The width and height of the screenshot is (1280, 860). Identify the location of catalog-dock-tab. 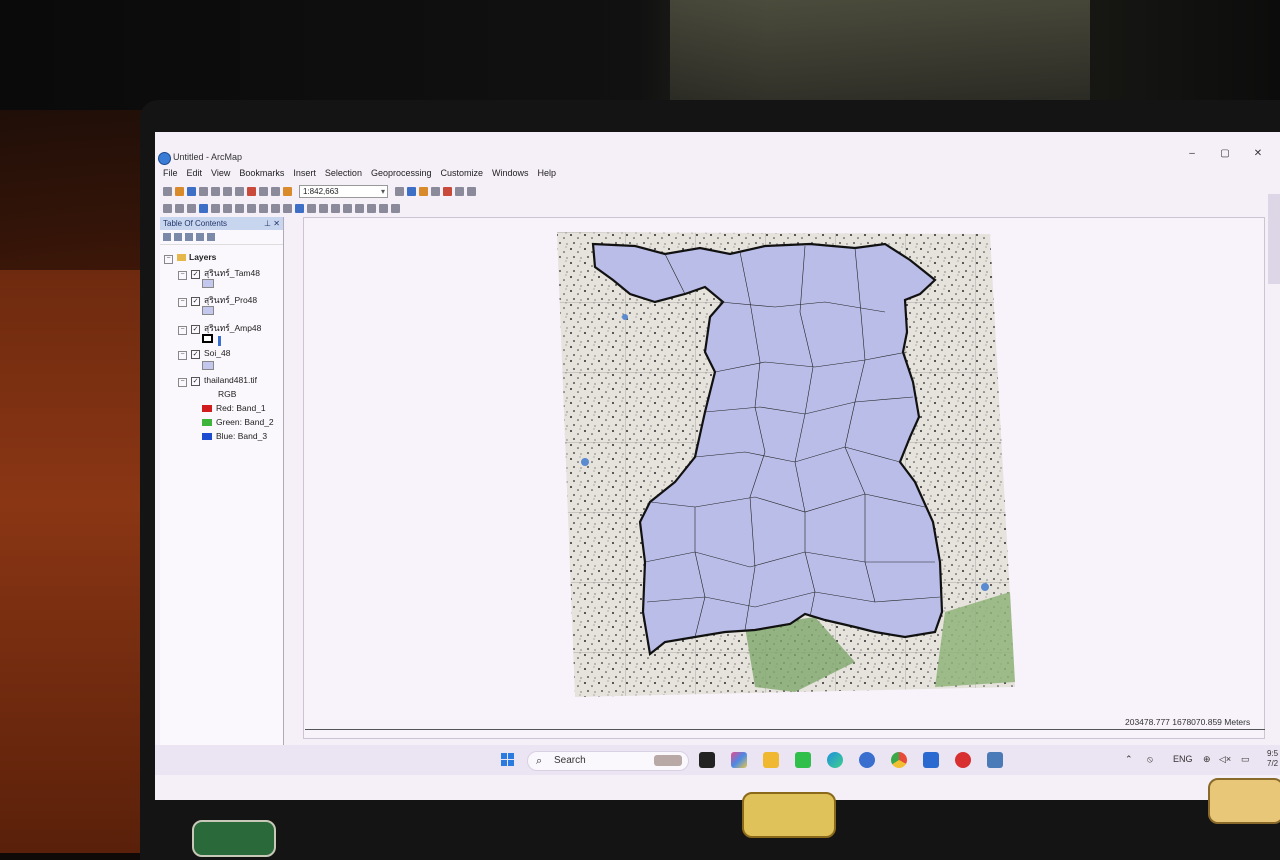
(1274, 239).